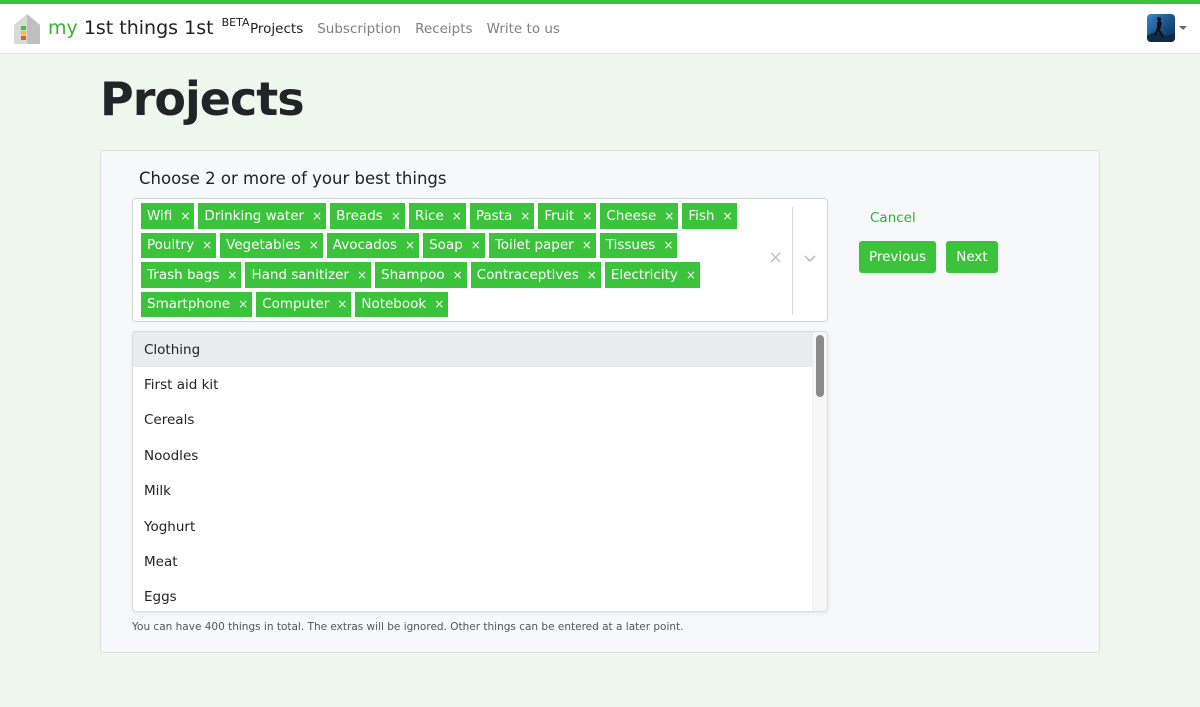  I want to click on selected-tag: Trash bags ×, so click(191, 275).